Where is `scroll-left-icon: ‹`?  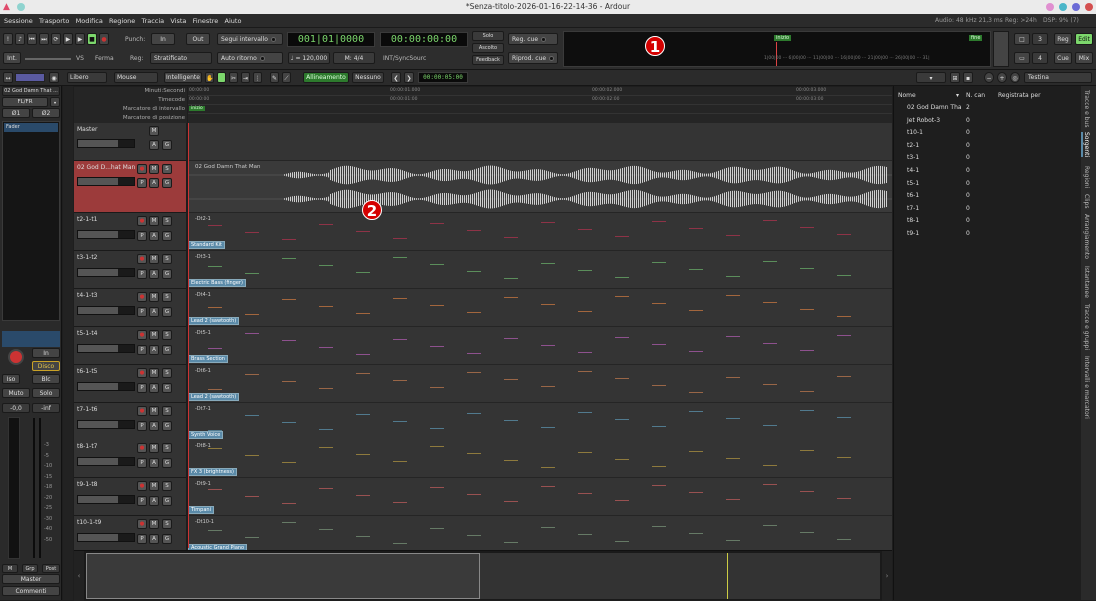 scroll-left-icon: ‹ is located at coordinates (79, 576).